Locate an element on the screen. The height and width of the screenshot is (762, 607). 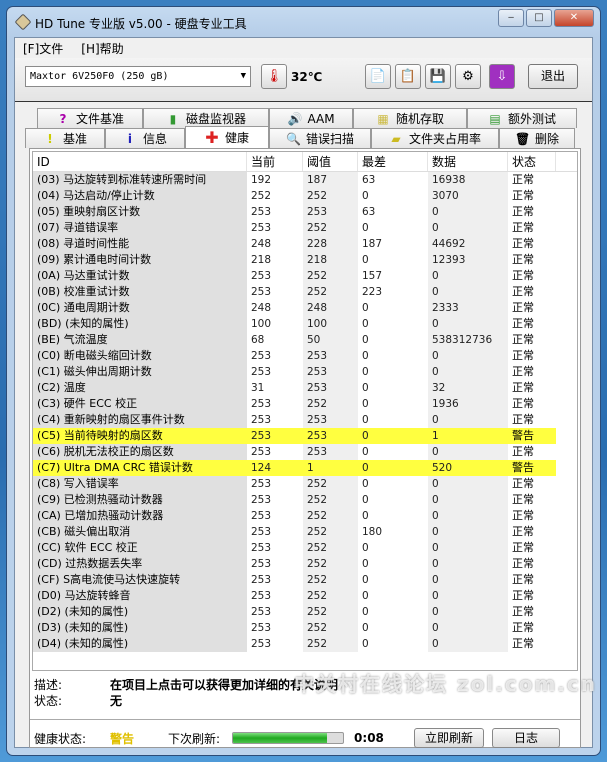
col-threshold: 阈值 is located at coordinates (330, 161).